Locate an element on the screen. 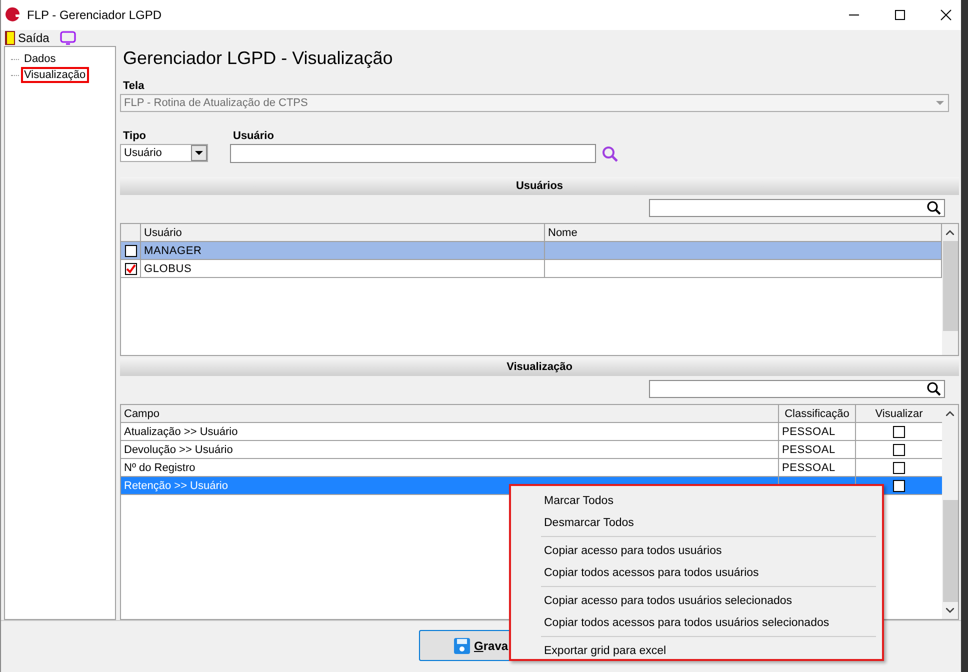 The width and height of the screenshot is (968, 672). app-logo-icon is located at coordinates (13, 15).